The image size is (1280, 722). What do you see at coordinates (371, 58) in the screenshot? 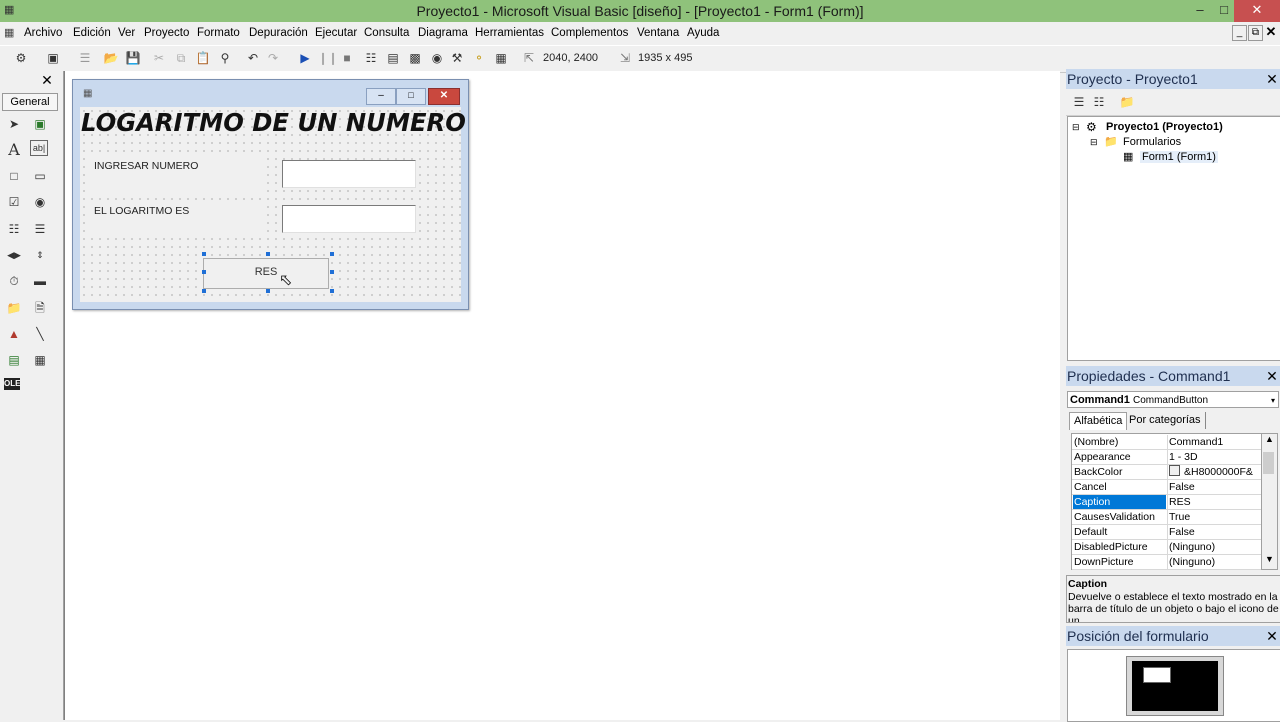
I see `project-explorer-icon: ☷` at bounding box center [371, 58].